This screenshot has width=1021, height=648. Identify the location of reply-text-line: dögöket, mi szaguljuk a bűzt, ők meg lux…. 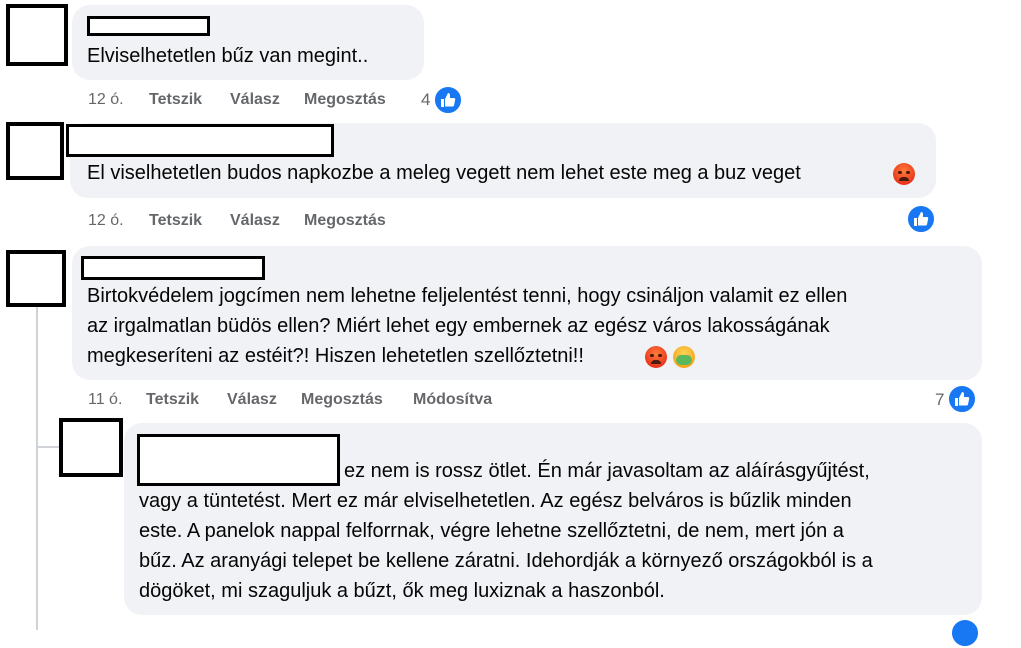
(402, 591).